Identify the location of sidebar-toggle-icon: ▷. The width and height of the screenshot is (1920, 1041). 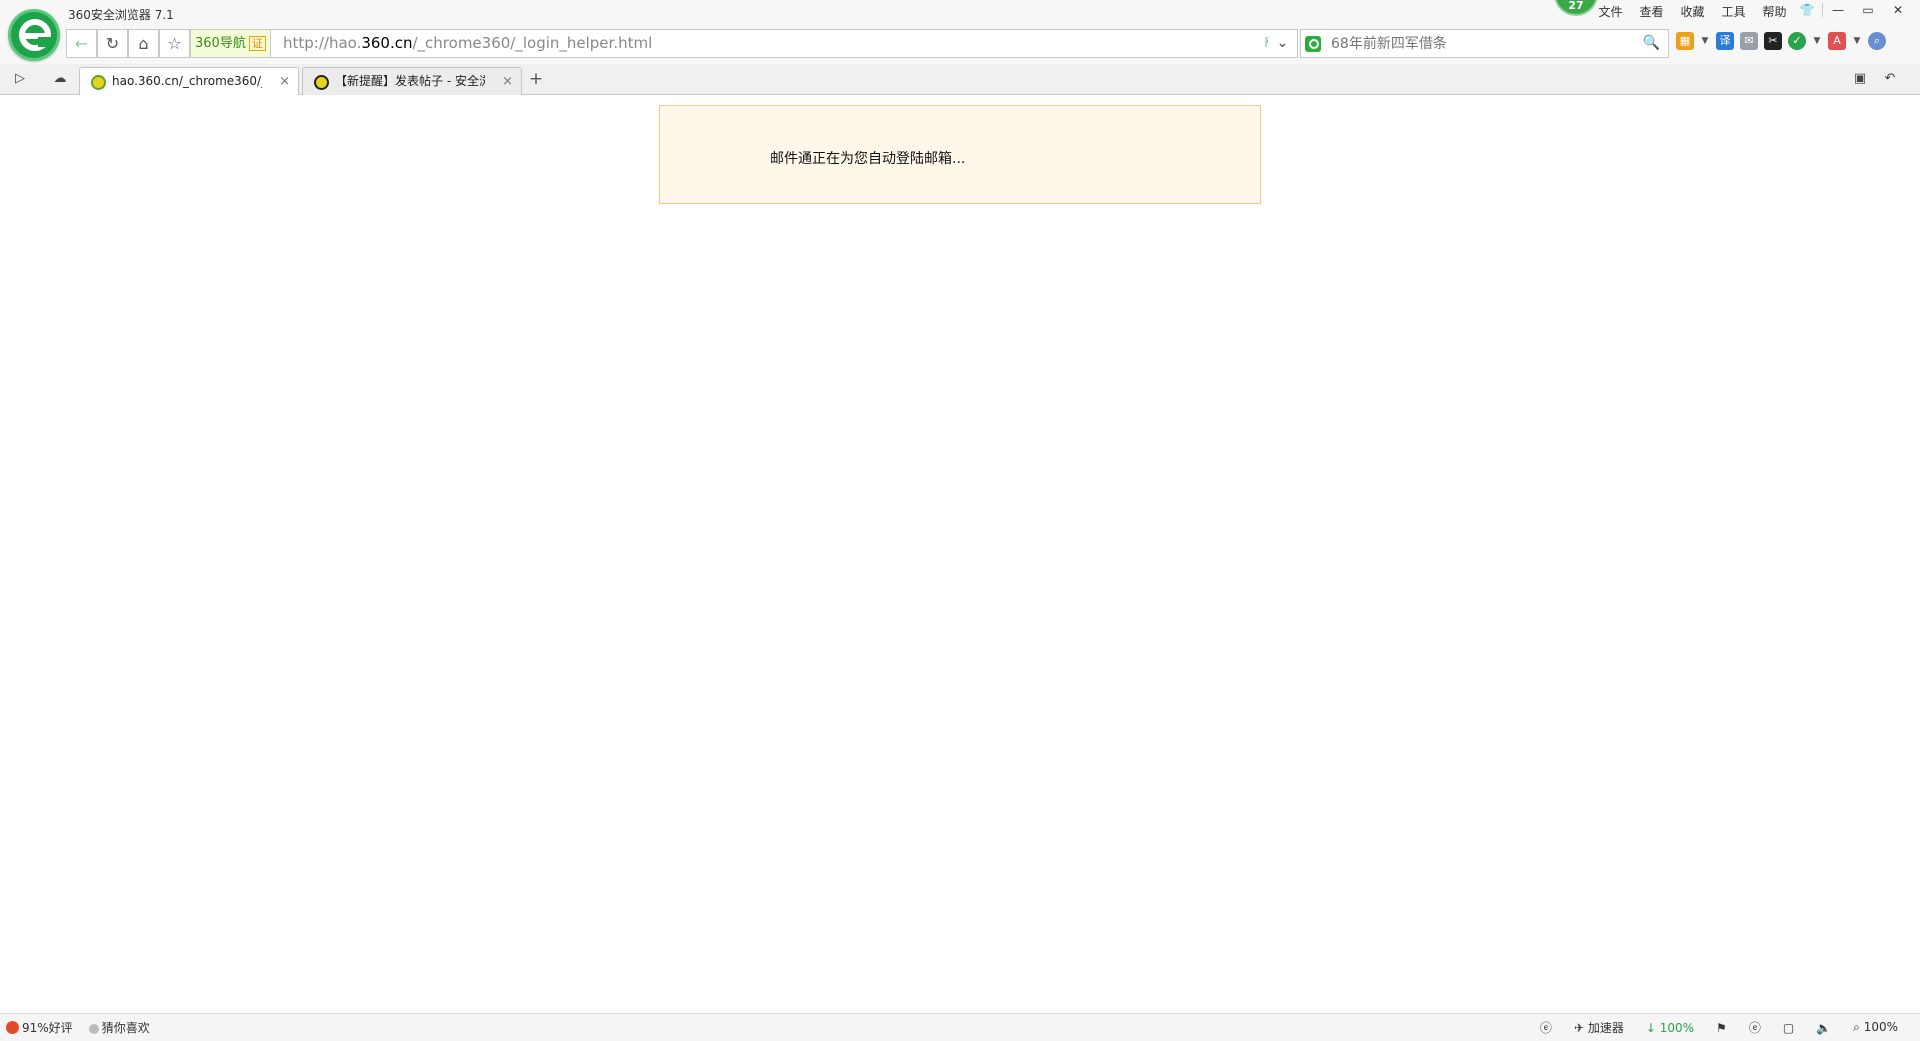
(20, 79).